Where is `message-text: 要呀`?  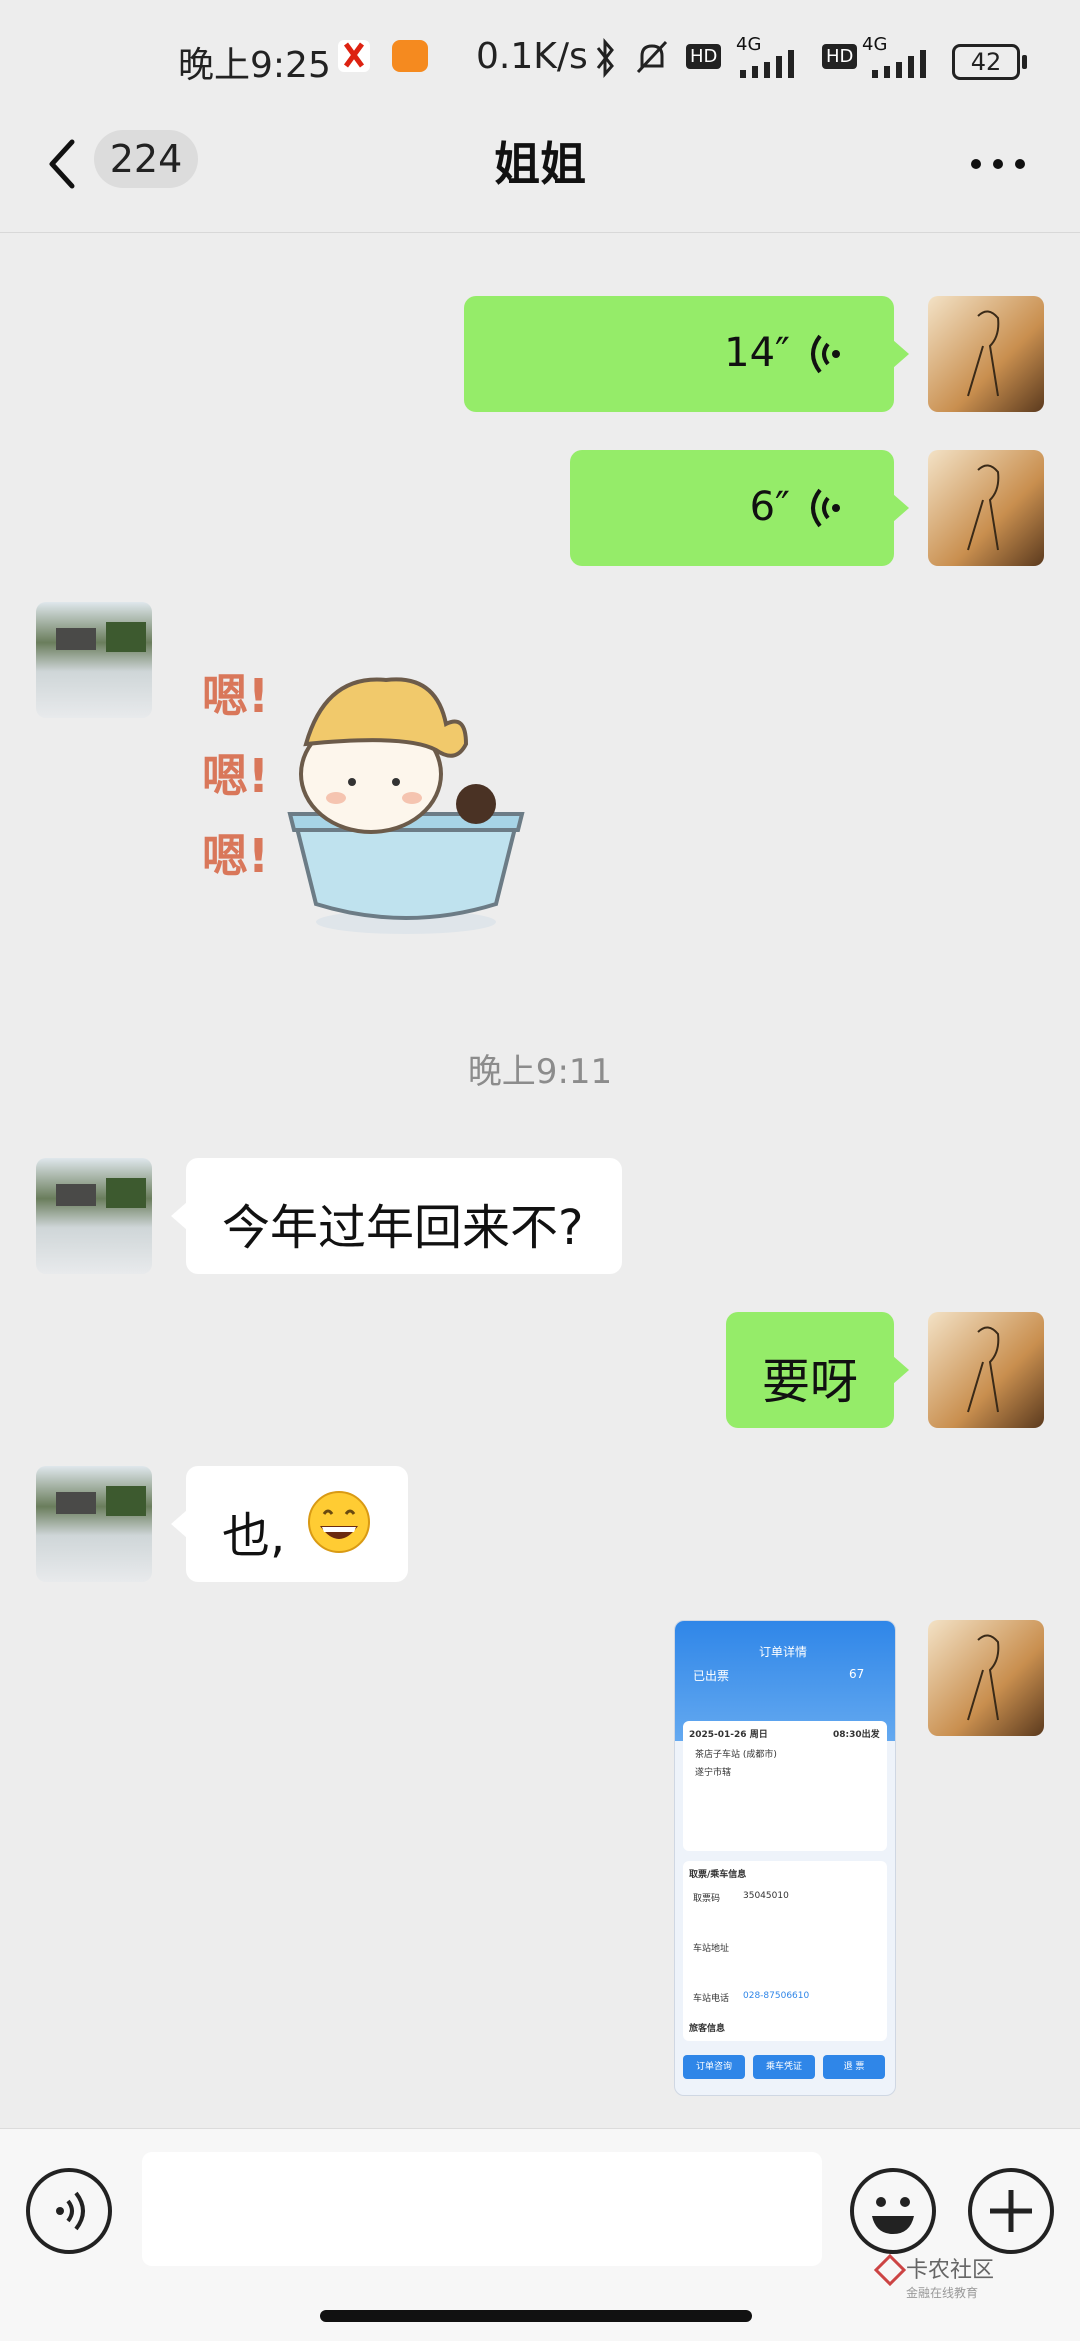
message-text: 要呀 is located at coordinates (810, 1382).